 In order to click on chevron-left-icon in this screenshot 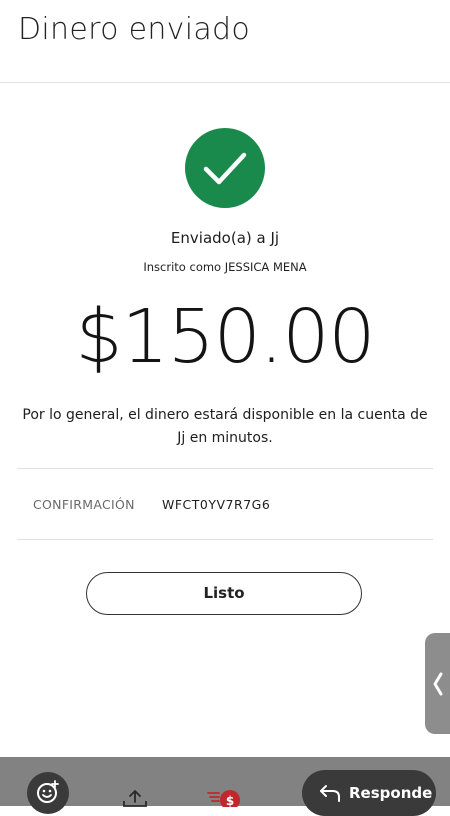, I will do `click(438, 684)`.